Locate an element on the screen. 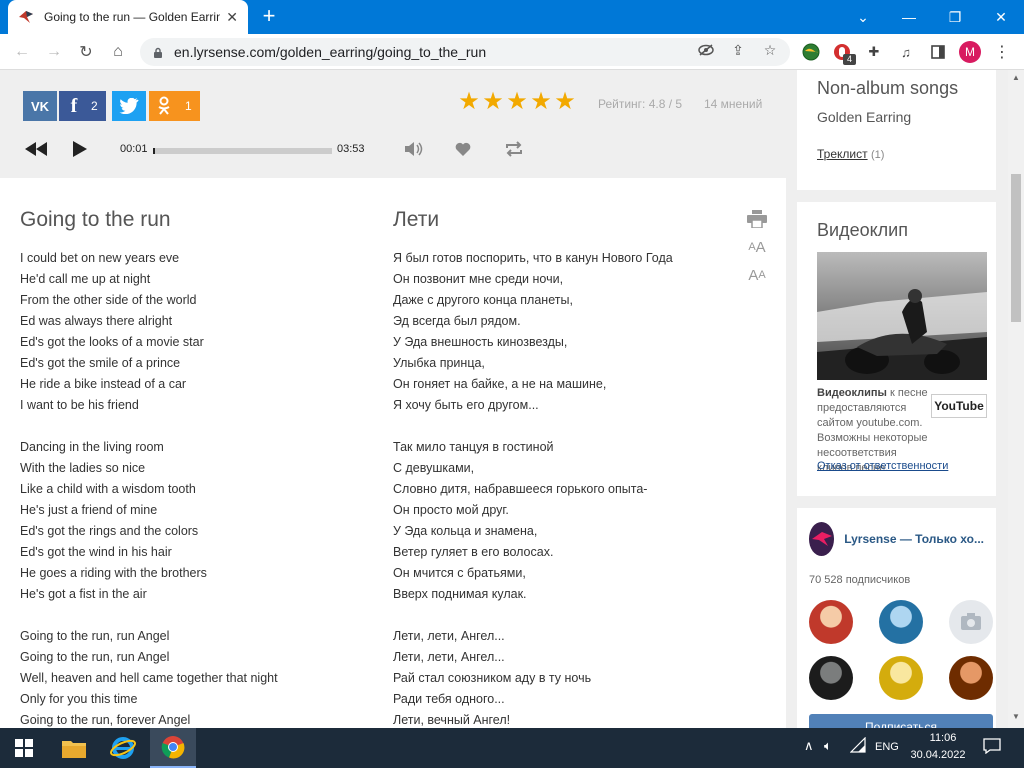  increase-font-icon: AA is located at coordinates (757, 247).